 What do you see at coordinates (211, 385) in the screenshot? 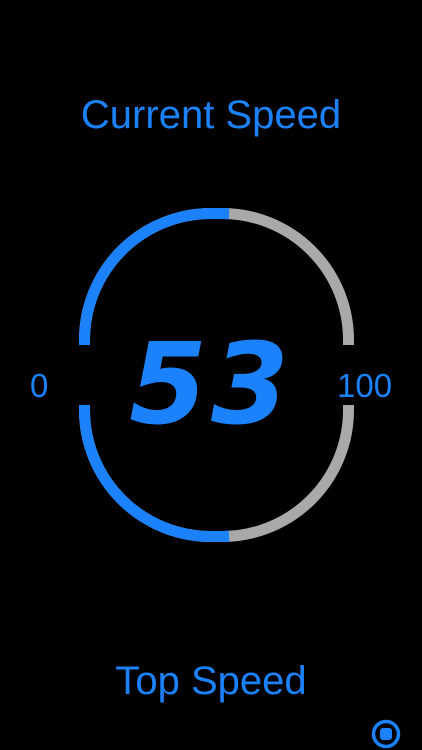
I see `current-speed-value: 53` at bounding box center [211, 385].